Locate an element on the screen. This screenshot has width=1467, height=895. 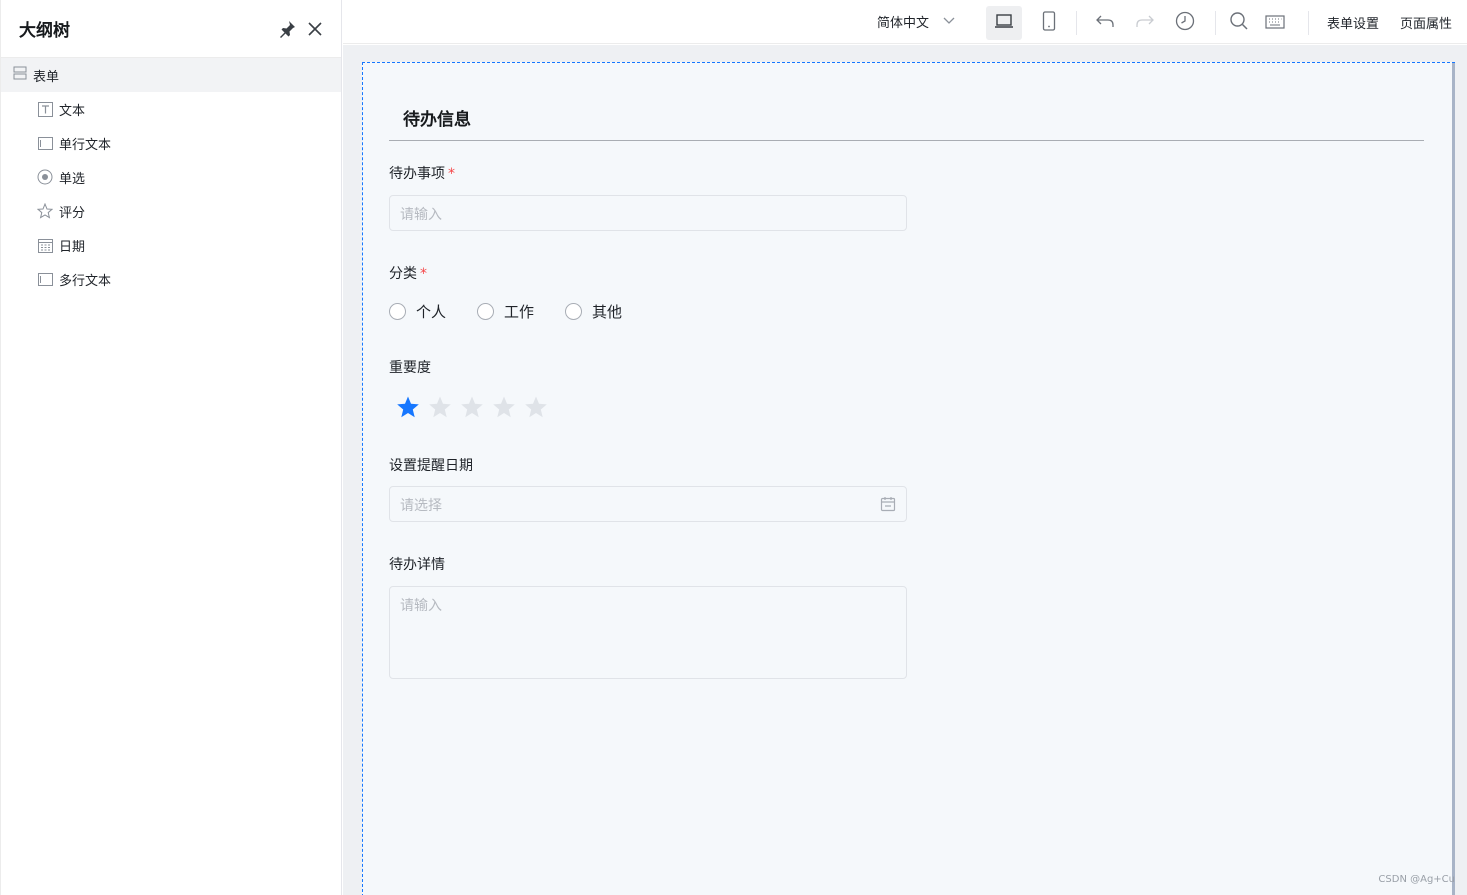
mobile-icon is located at coordinates (1049, 23).